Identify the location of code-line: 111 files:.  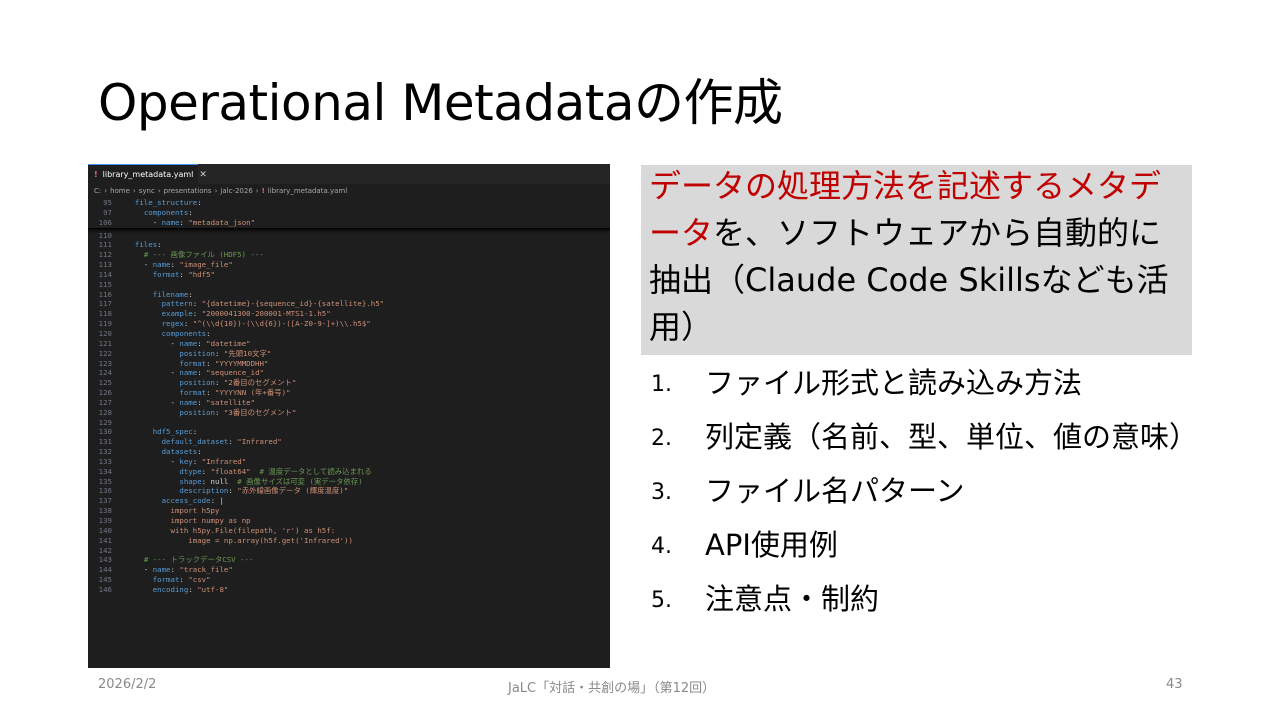
(349, 245).